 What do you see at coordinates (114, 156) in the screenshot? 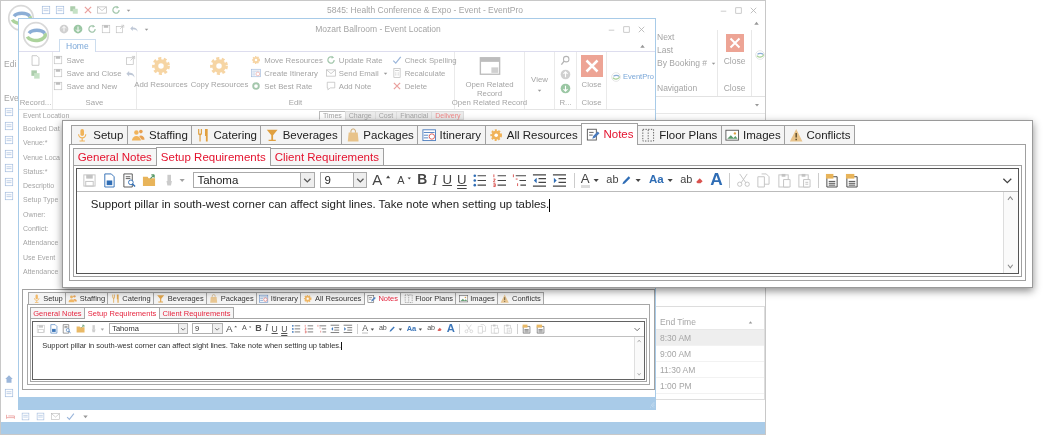
I see `subtab: General Notes` at bounding box center [114, 156].